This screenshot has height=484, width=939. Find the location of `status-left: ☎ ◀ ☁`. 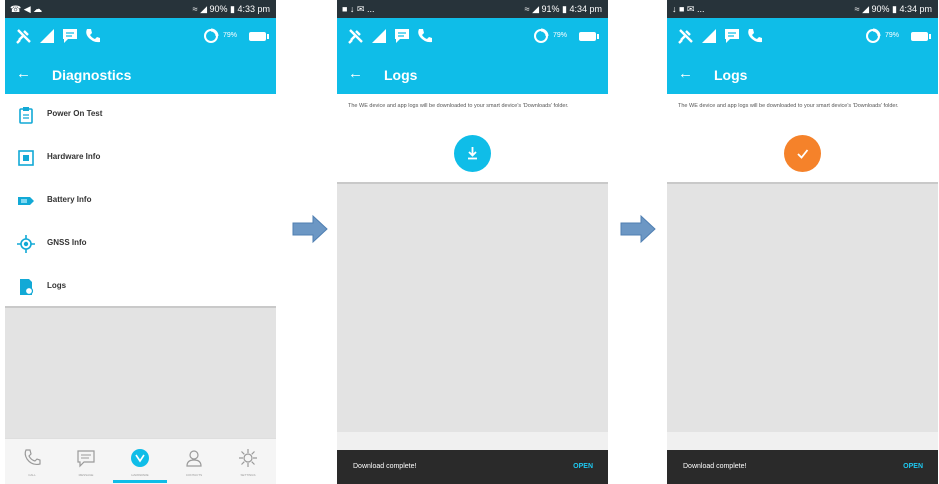

status-left: ☎ ◀ ☁ is located at coordinates (26, 9).